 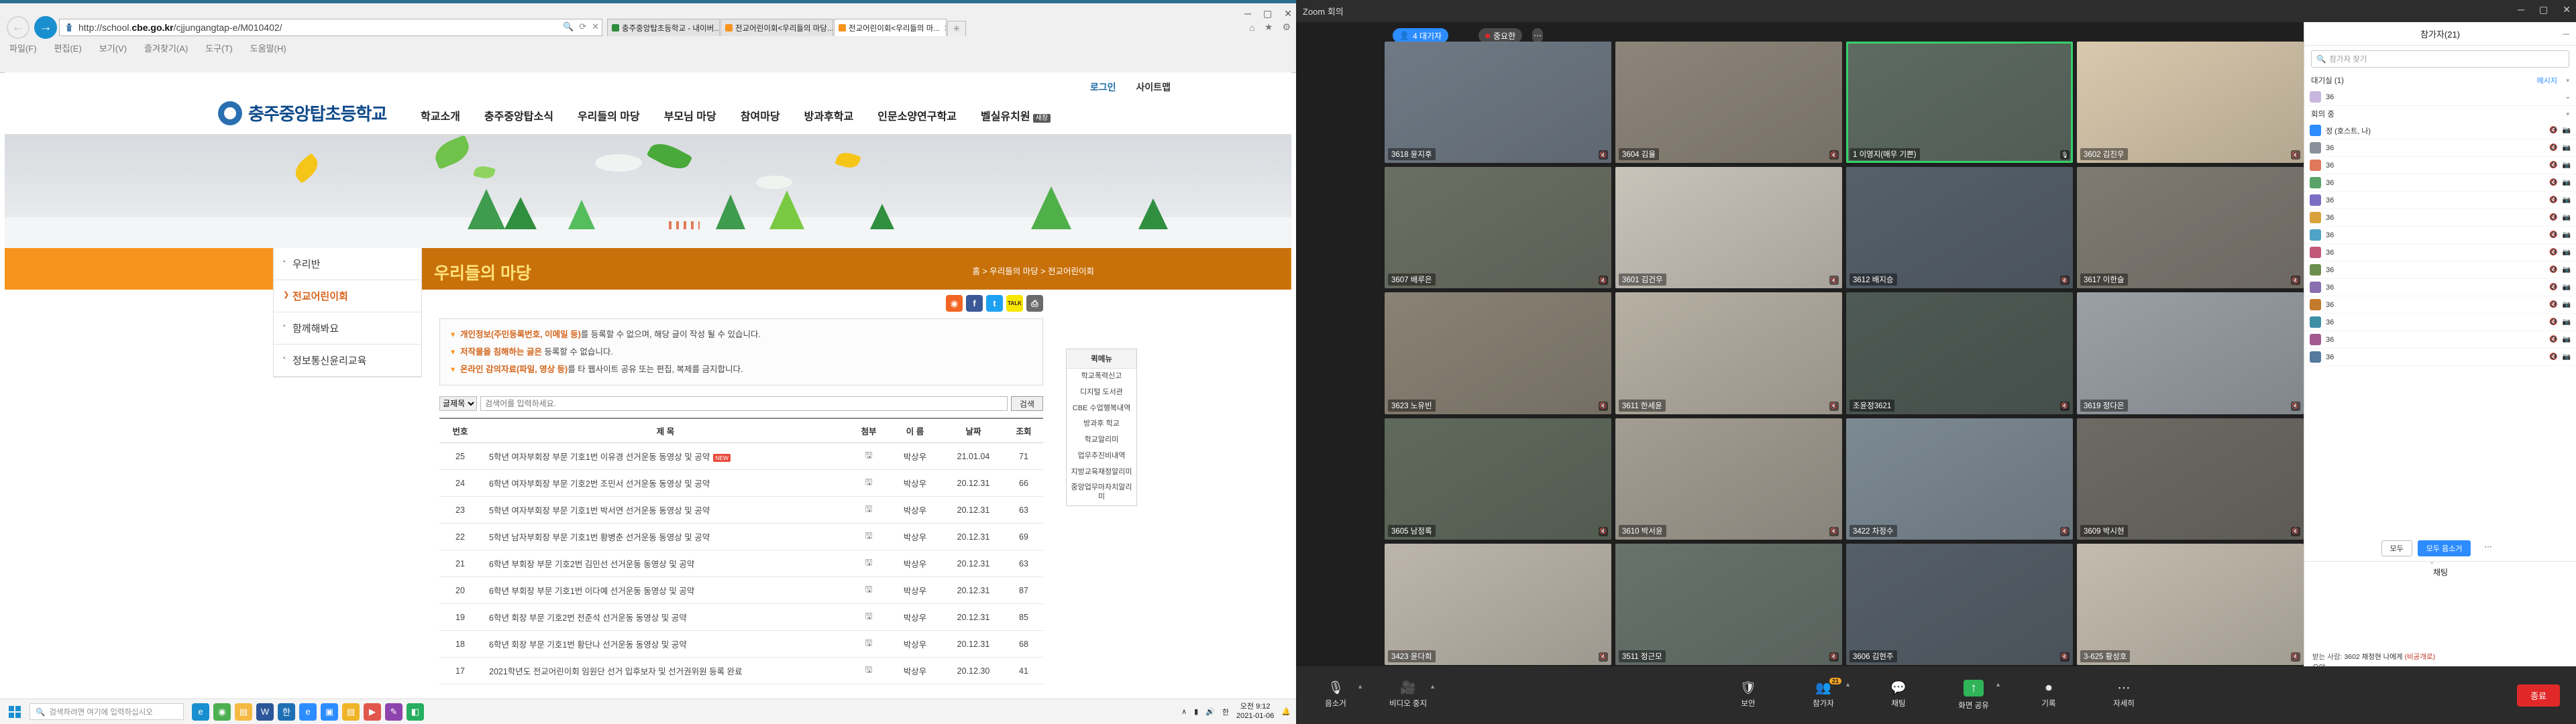 What do you see at coordinates (2190, 353) in the screenshot?
I see `video-tile: 3619 정다은 🔇` at bounding box center [2190, 353].